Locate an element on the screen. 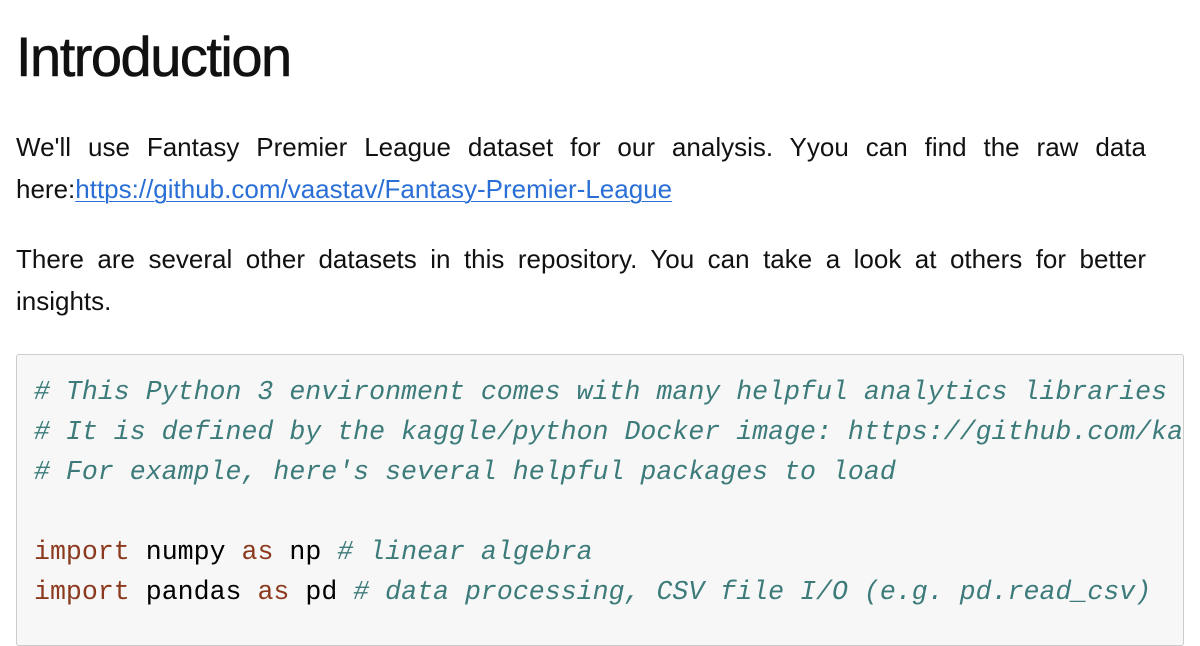 This screenshot has height=646, width=1200. code-comment: # linear algebra is located at coordinates (465, 552).